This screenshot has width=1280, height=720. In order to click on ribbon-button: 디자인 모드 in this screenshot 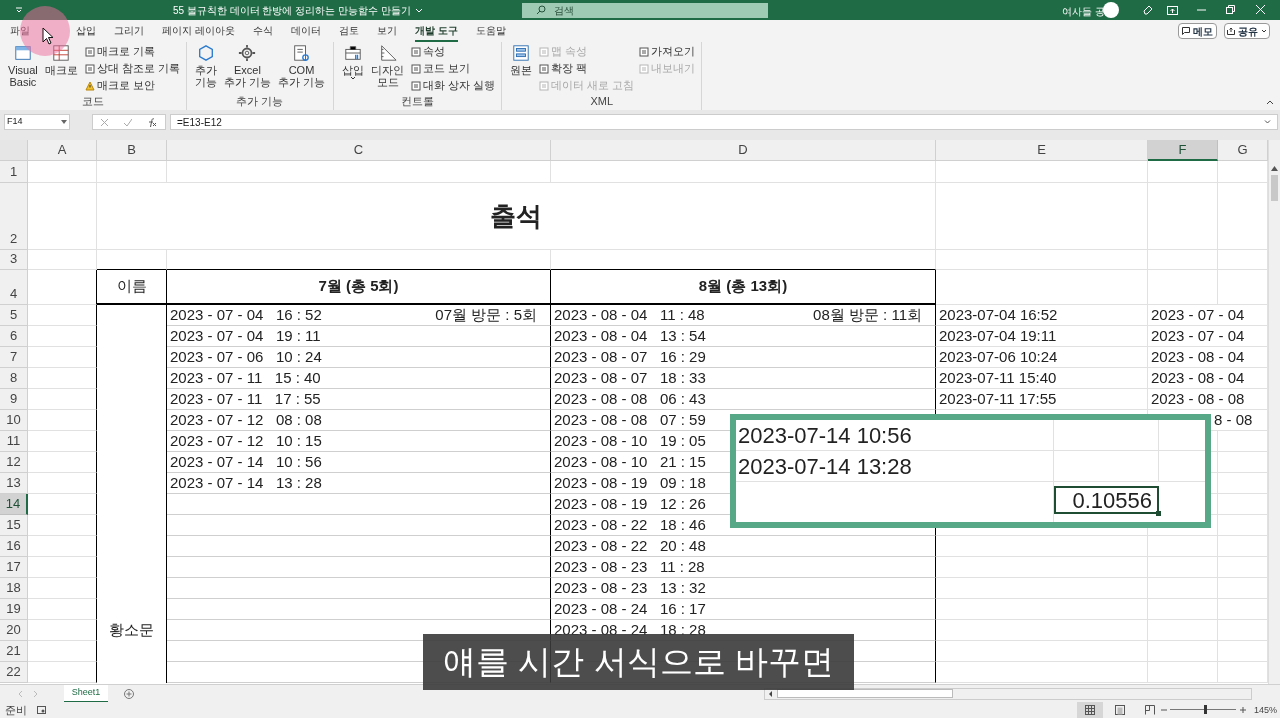, I will do `click(387, 66)`.